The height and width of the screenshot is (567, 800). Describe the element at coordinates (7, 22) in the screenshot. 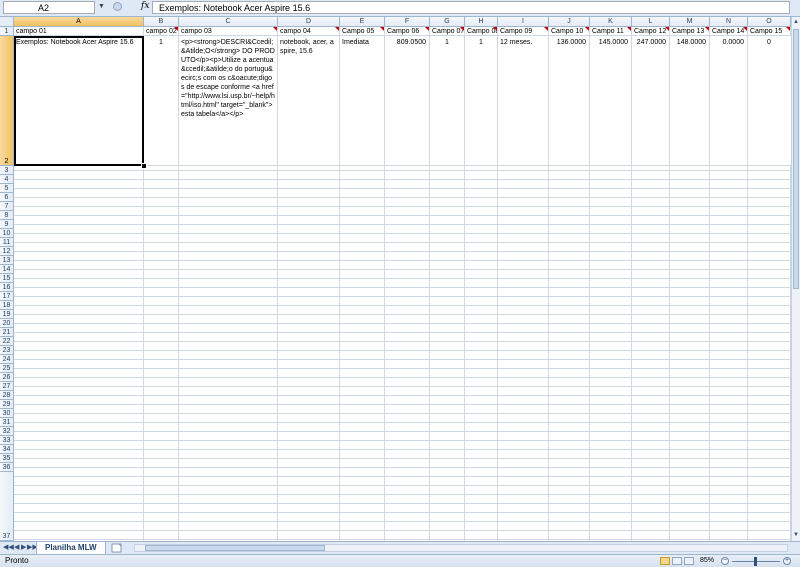

I see `select-all-corner` at that location.